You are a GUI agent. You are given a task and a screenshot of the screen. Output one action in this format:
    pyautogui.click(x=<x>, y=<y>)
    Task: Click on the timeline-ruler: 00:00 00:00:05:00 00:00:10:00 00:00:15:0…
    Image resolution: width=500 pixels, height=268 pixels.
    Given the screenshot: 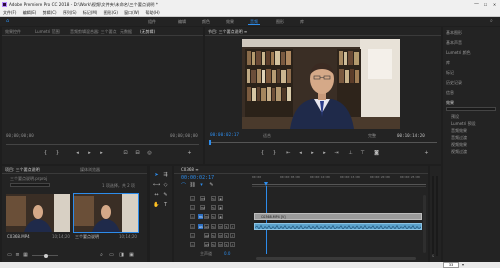 What is the action you would take?
    pyautogui.click(x=339, y=181)
    